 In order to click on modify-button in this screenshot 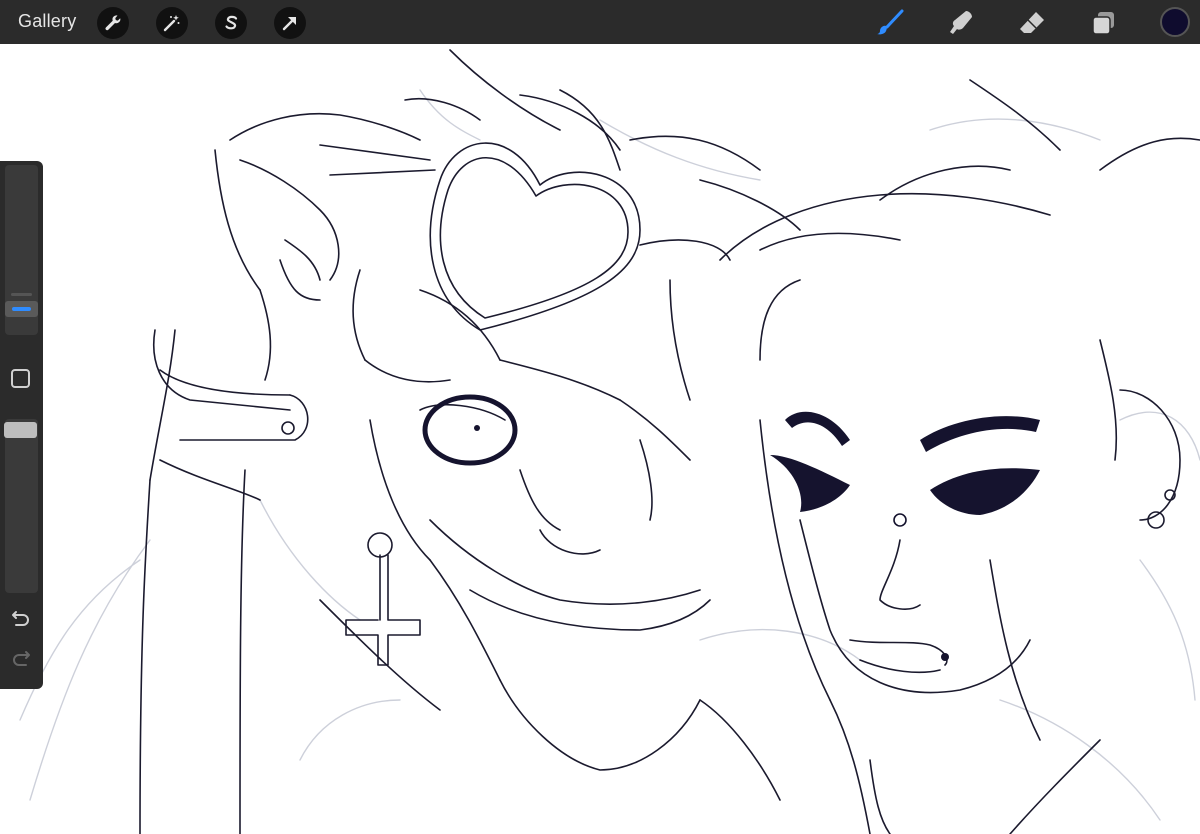, I will do `click(20, 378)`.